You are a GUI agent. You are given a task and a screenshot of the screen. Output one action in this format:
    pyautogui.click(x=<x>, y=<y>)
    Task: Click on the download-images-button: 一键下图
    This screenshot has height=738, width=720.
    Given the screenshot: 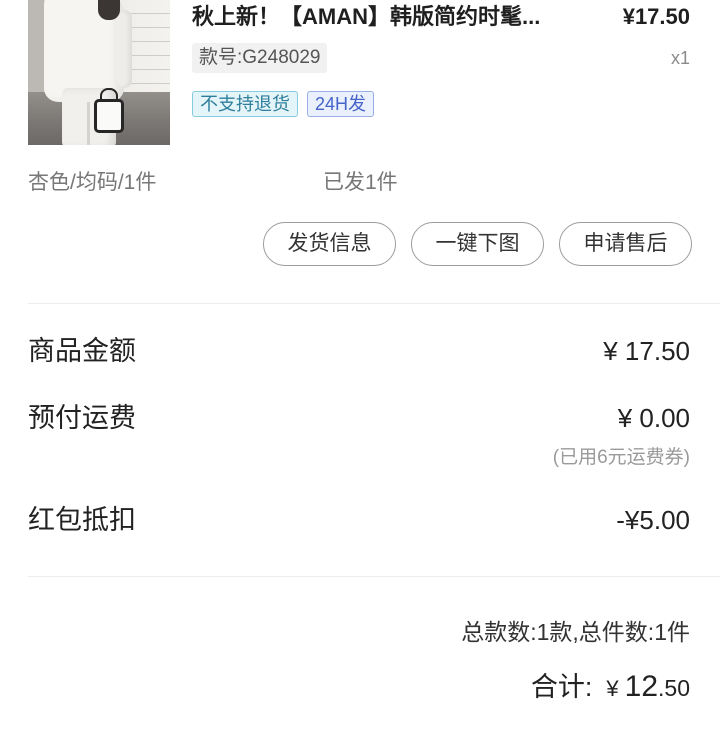 What is the action you would take?
    pyautogui.click(x=477, y=244)
    